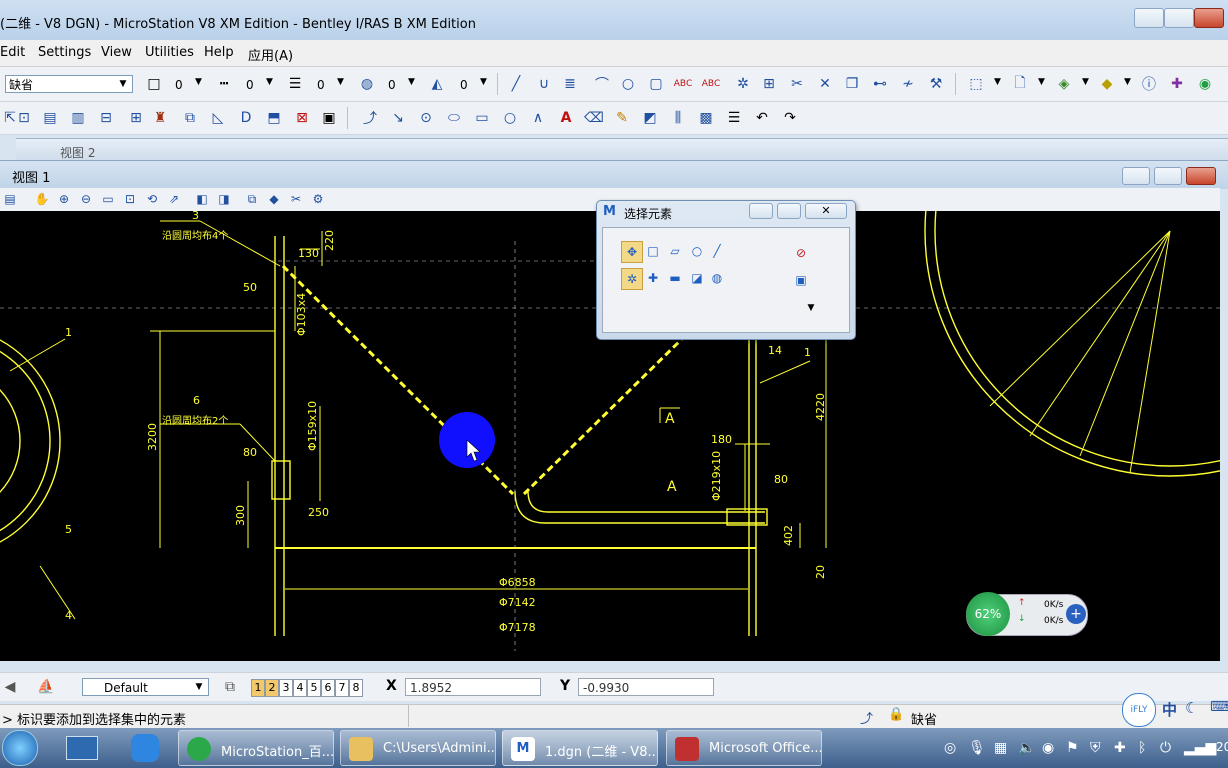 Image resolution: width=1228 pixels, height=768 pixels. Describe the element at coordinates (152, 199) in the screenshot. I see `rotate-view-icon: ⟲` at that location.